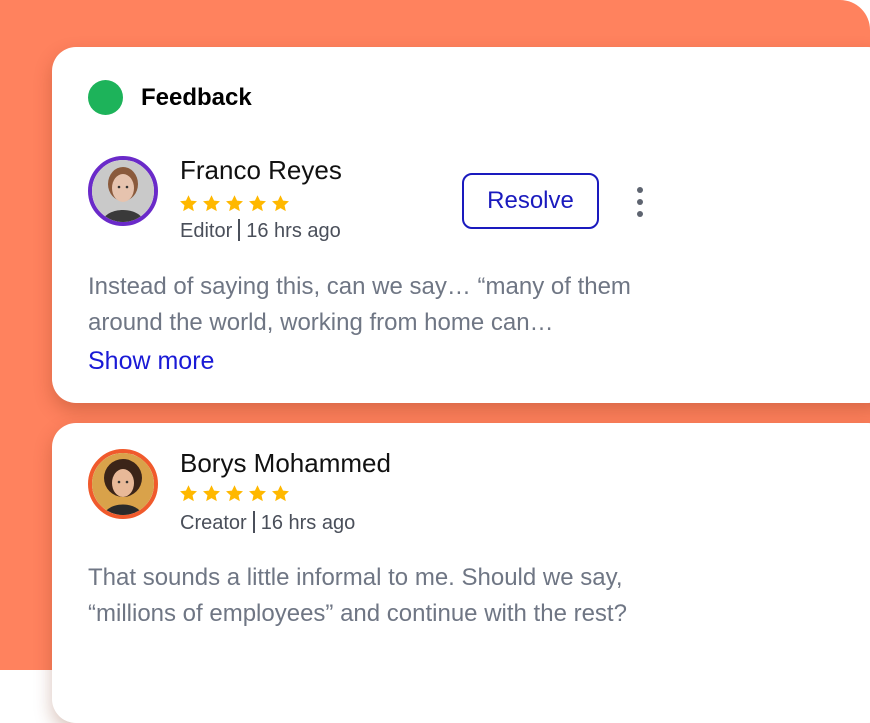 The height and width of the screenshot is (723, 870). Describe the element at coordinates (285, 463) in the screenshot. I see `commenter-name: Borys Mohammed` at that location.